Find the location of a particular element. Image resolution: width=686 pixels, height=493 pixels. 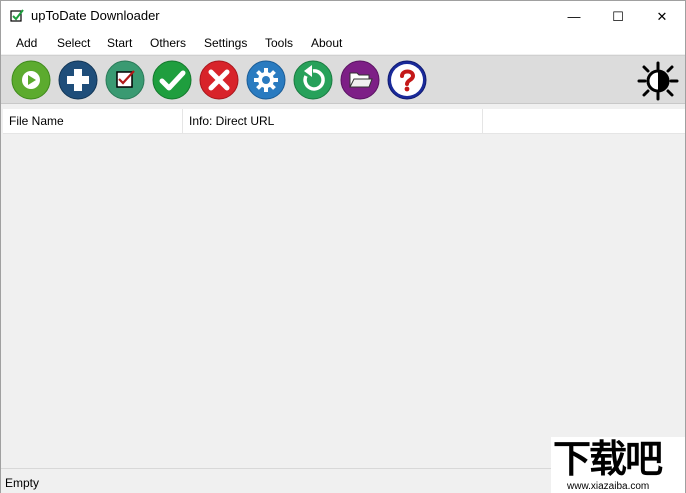

refresh-button is located at coordinates (313, 80).